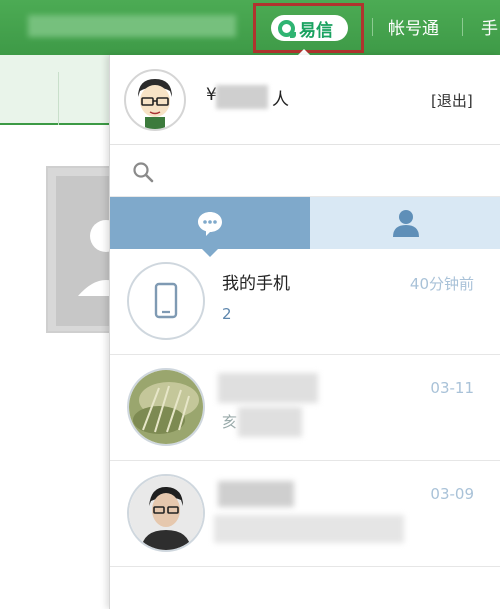 This screenshot has height=609, width=500. What do you see at coordinates (250, 27) in the screenshot?
I see `top-header: 易信 帐号通 手` at bounding box center [250, 27].